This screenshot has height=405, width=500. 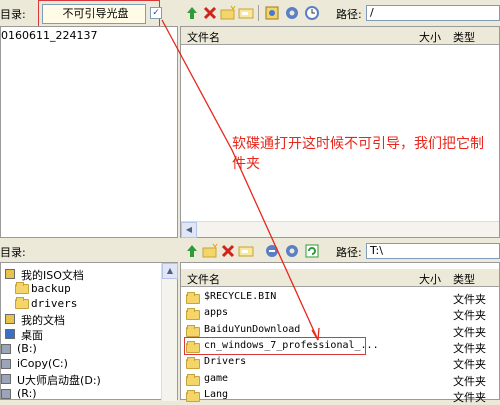 I want to click on refresh-clock-icon, so click(x=312, y=13).